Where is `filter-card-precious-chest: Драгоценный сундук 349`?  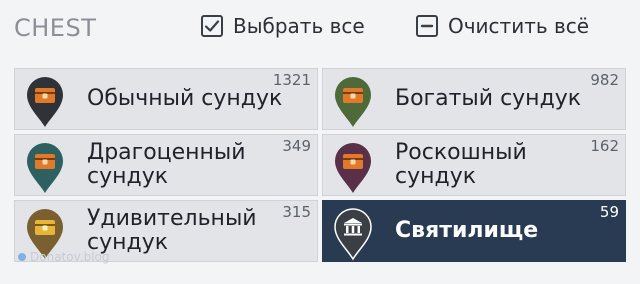
filter-card-precious-chest: Драгоценный сундук 349 is located at coordinates (166, 165).